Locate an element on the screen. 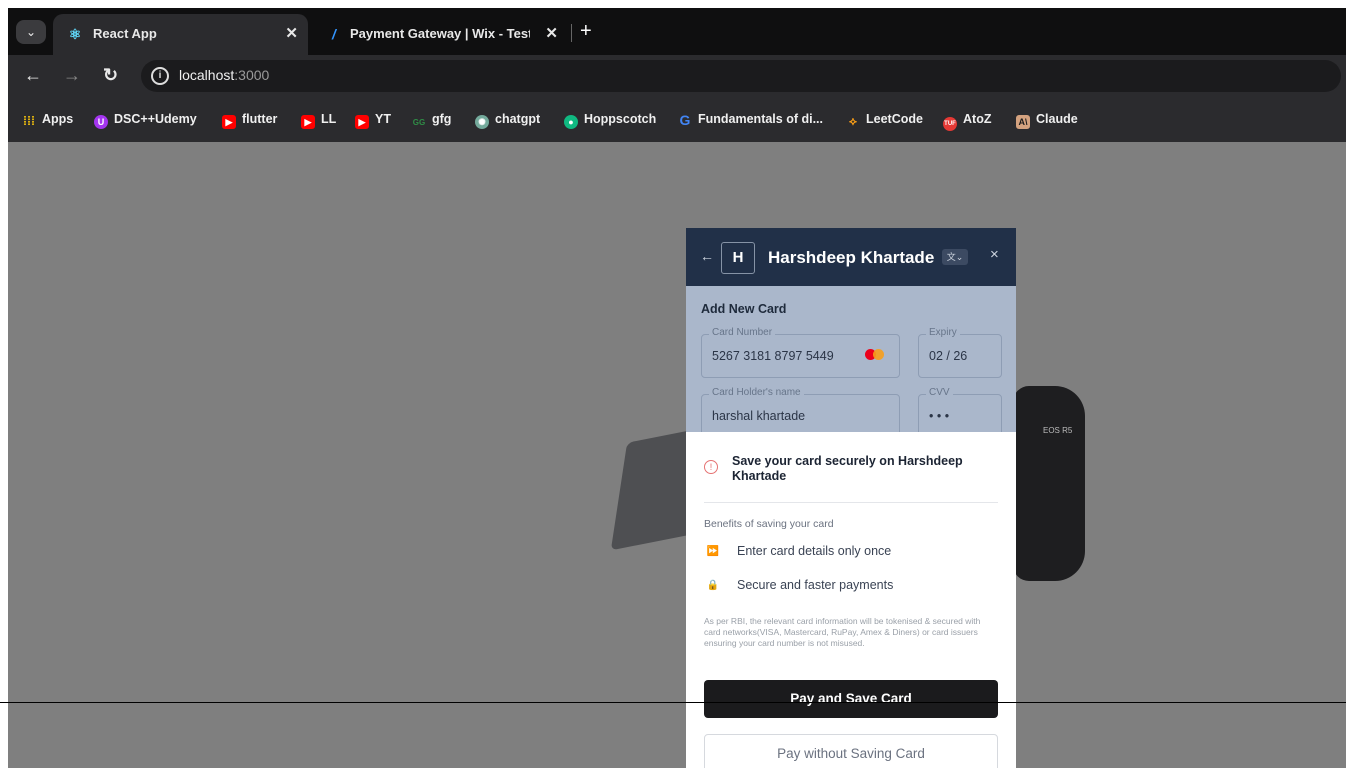 The width and height of the screenshot is (1346, 768). mastercard-icon is located at coordinates (876, 355).